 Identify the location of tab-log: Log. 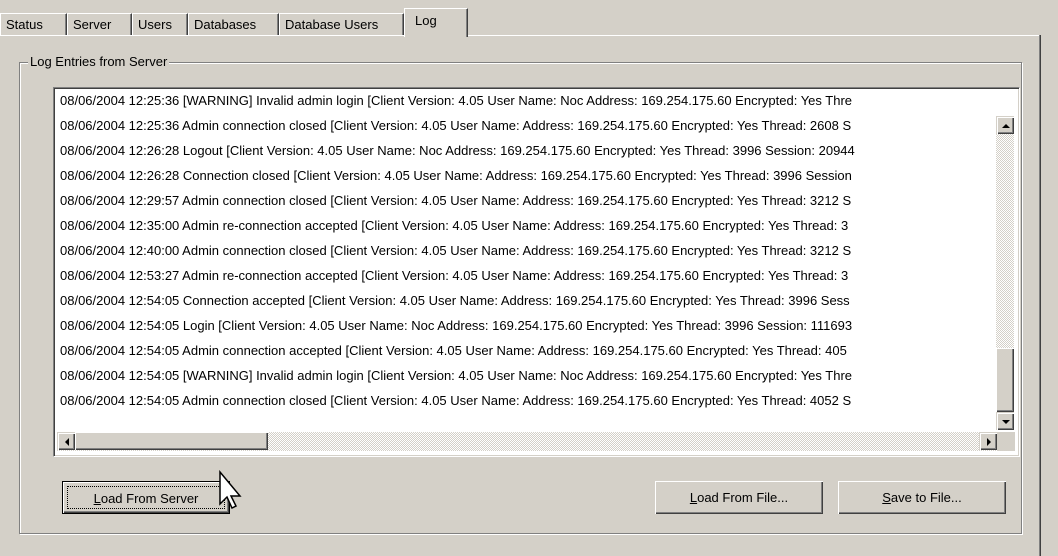
(436, 22).